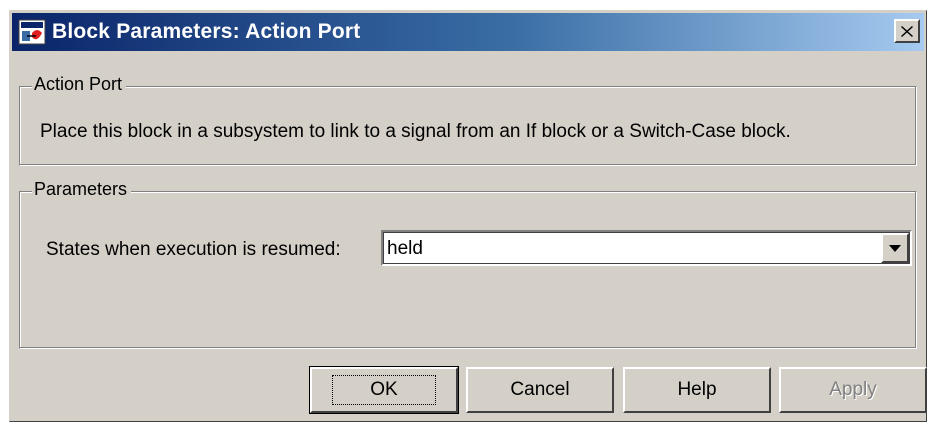 This screenshot has height=423, width=929. I want to click on cancel-button: Cancel, so click(540, 390).